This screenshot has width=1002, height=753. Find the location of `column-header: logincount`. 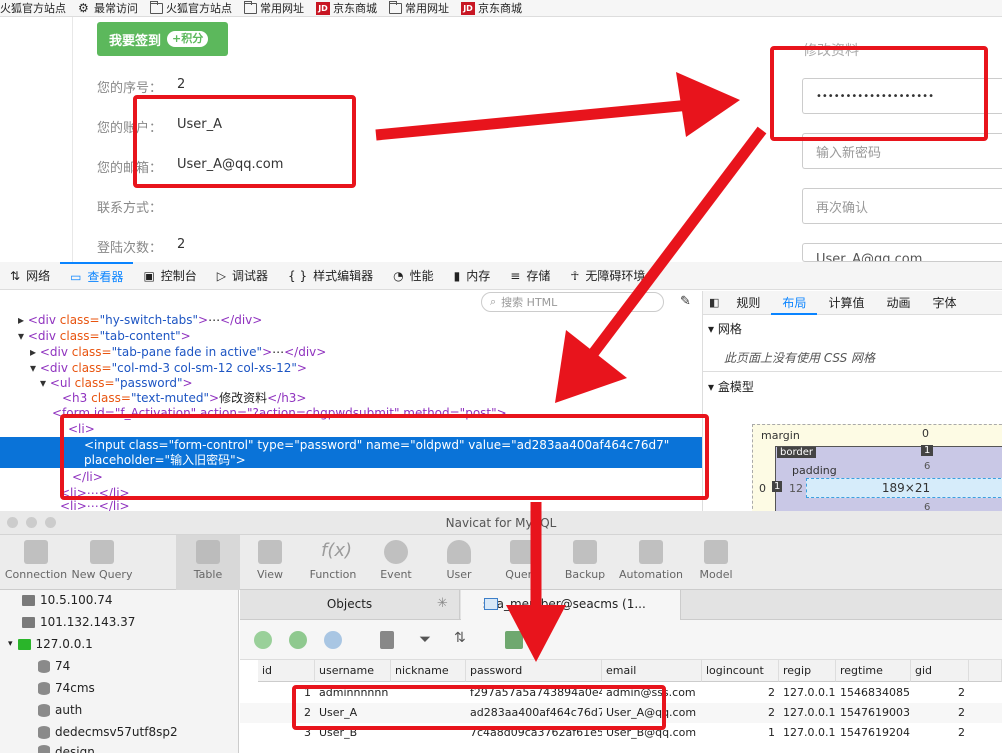

column-header: logincount is located at coordinates (740, 671).